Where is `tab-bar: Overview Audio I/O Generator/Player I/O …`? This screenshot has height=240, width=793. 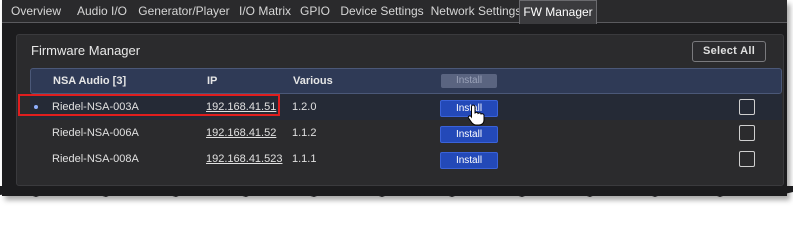 tab-bar: Overview Audio I/O Generator/Player I/O … is located at coordinates (394, 12).